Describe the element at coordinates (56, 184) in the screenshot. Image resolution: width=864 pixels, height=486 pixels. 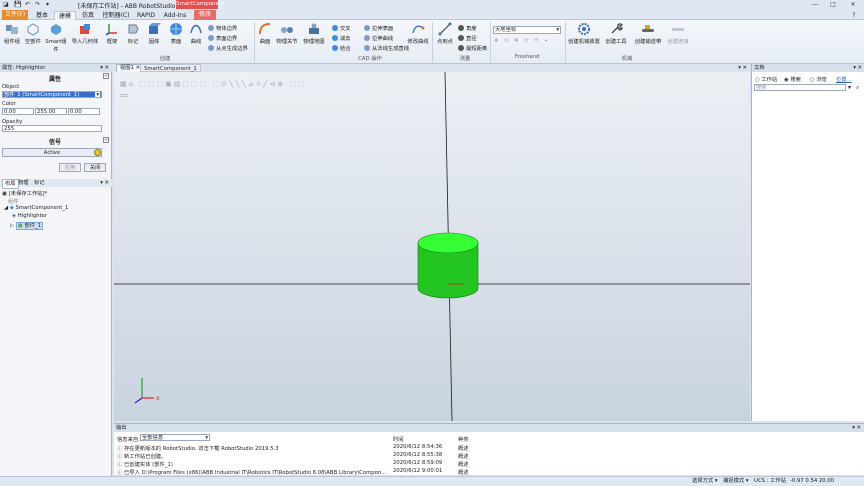
I see `tree-tab-bar: 布局 物理 标记 ▾ ✕` at that location.